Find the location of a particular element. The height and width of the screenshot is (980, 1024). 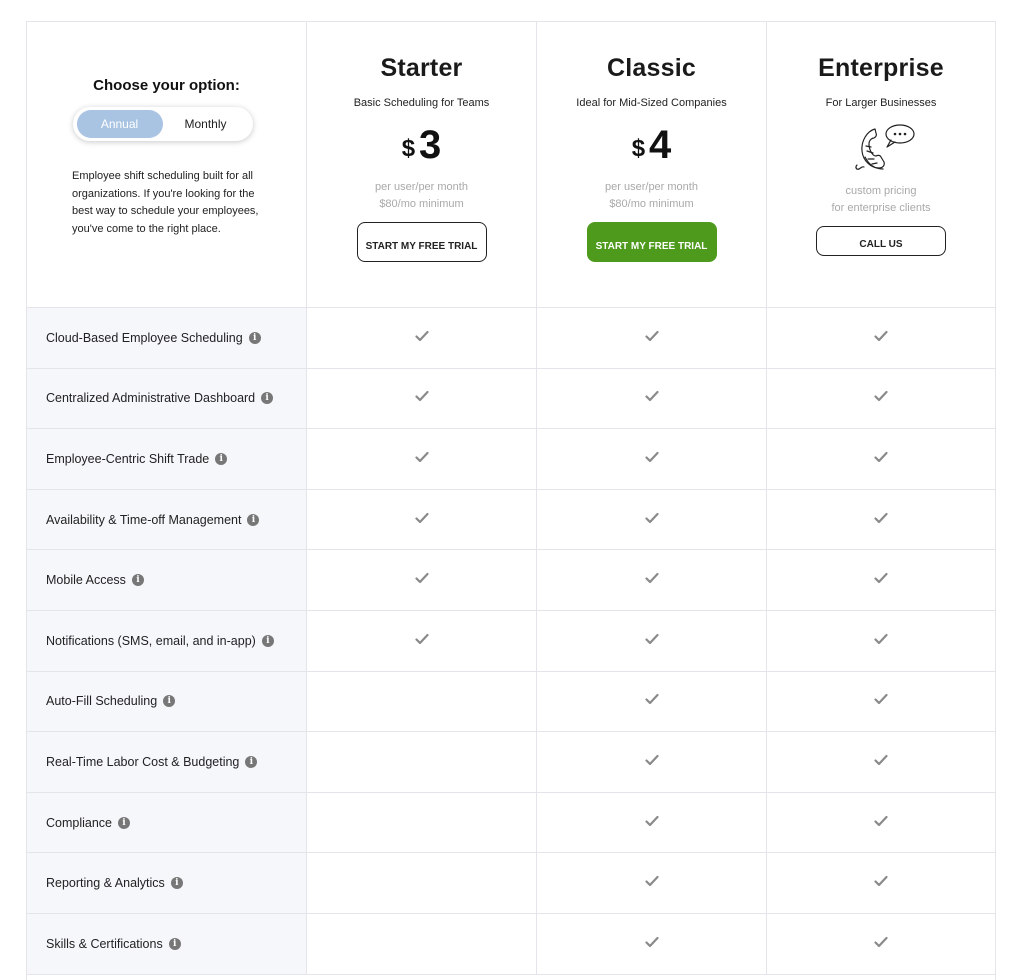

feature-label: Mobile Access is located at coordinates (86, 580).